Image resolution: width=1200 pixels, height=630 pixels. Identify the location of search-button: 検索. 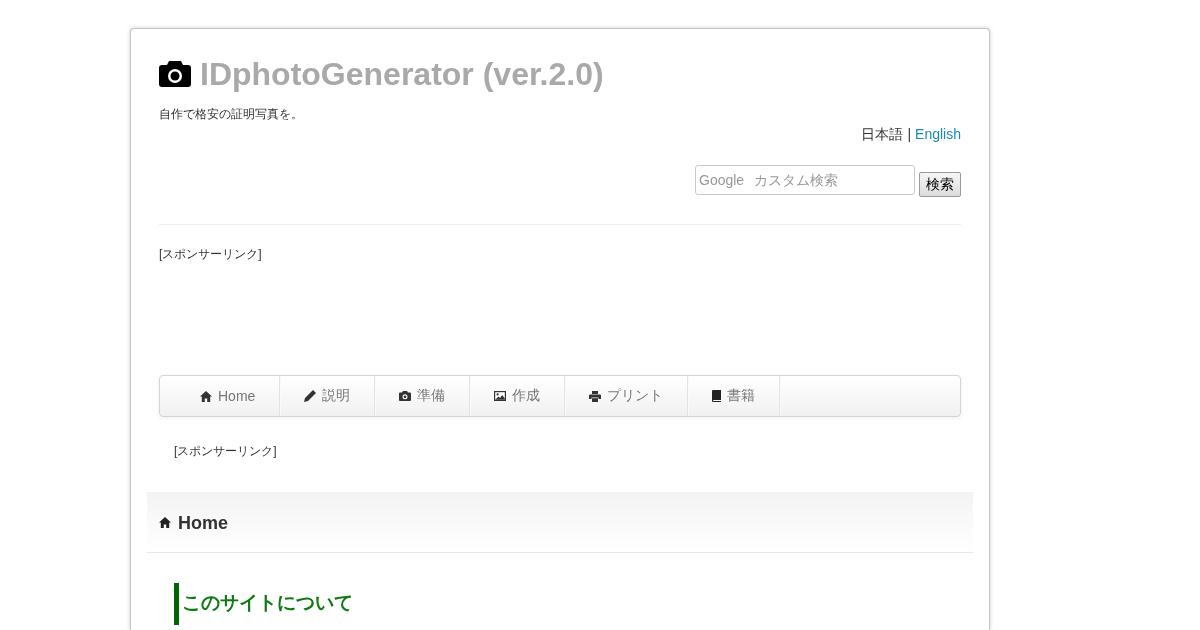
(940, 184).